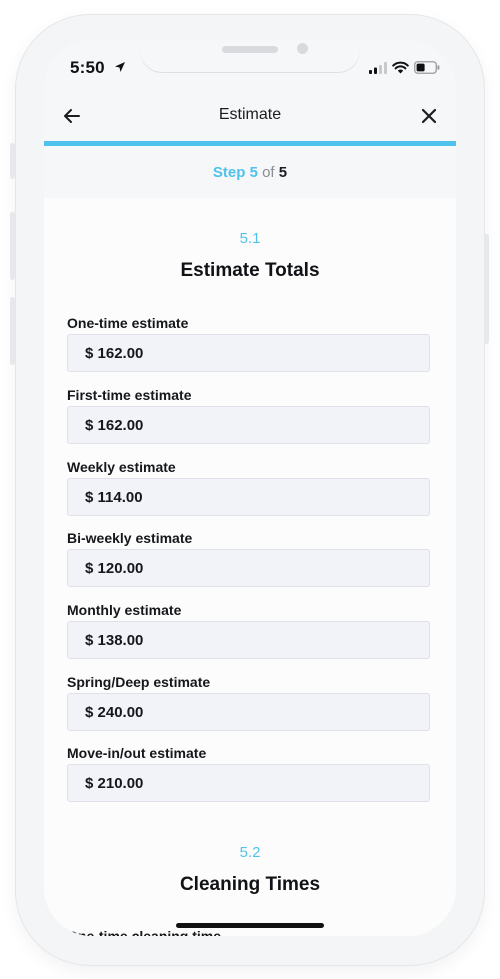 The height and width of the screenshot is (979, 500). What do you see at coordinates (486, 289) in the screenshot?
I see `power-button` at bounding box center [486, 289].